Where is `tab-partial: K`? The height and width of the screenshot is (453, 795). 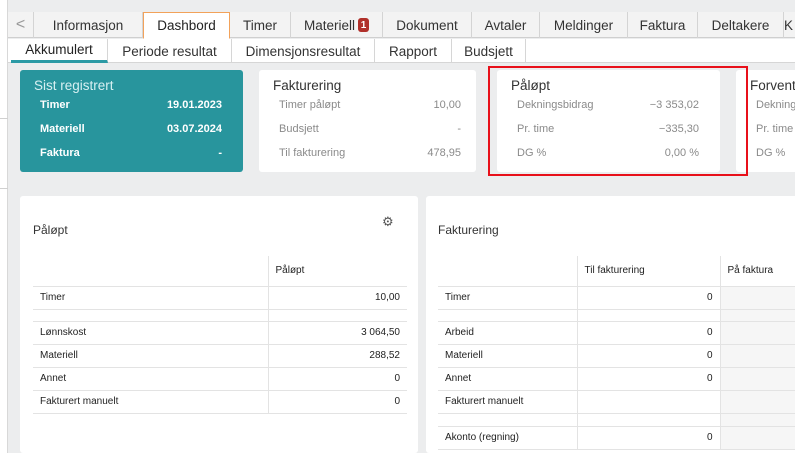
tab-partial: K is located at coordinates (789, 25).